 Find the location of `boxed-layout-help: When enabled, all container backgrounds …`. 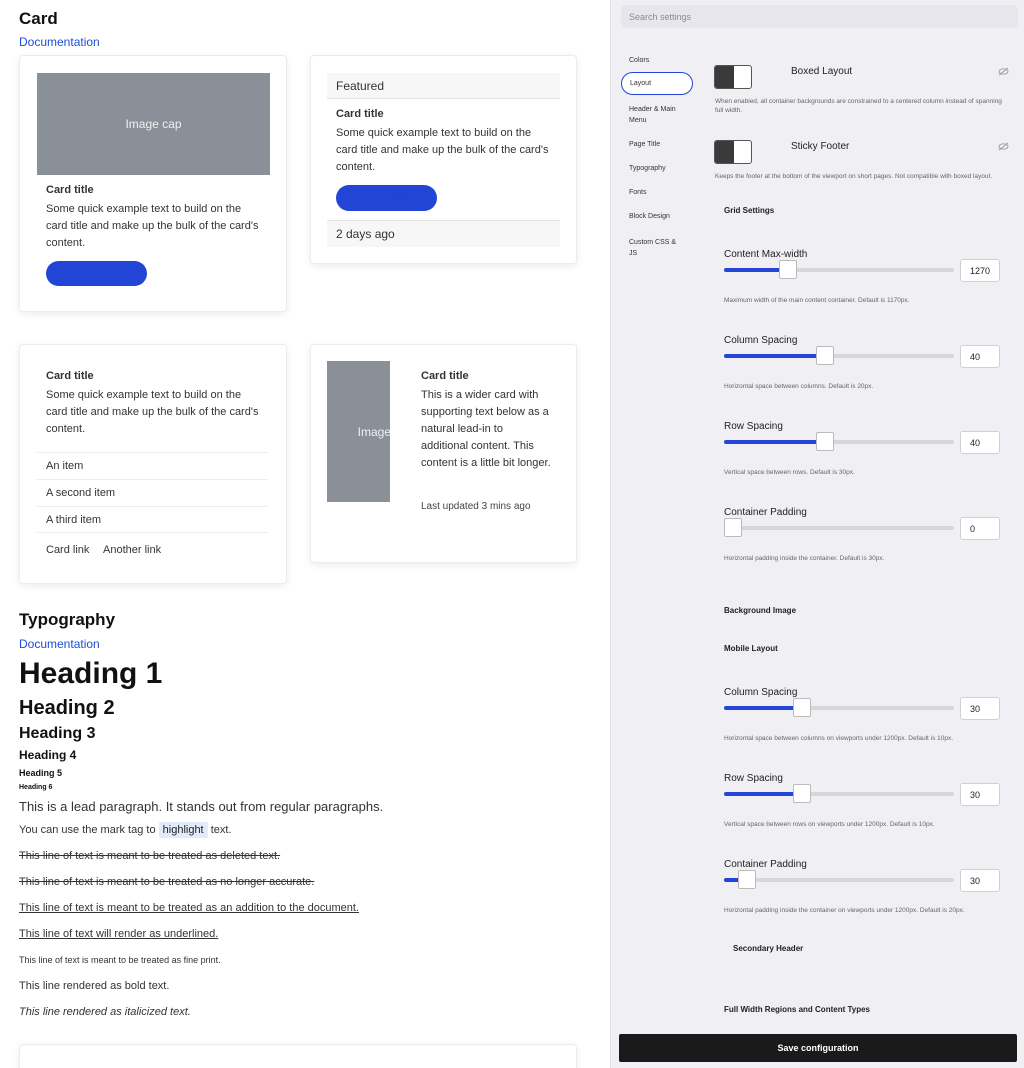

boxed-layout-help: When enabled, all container backgrounds … is located at coordinates (858, 106).